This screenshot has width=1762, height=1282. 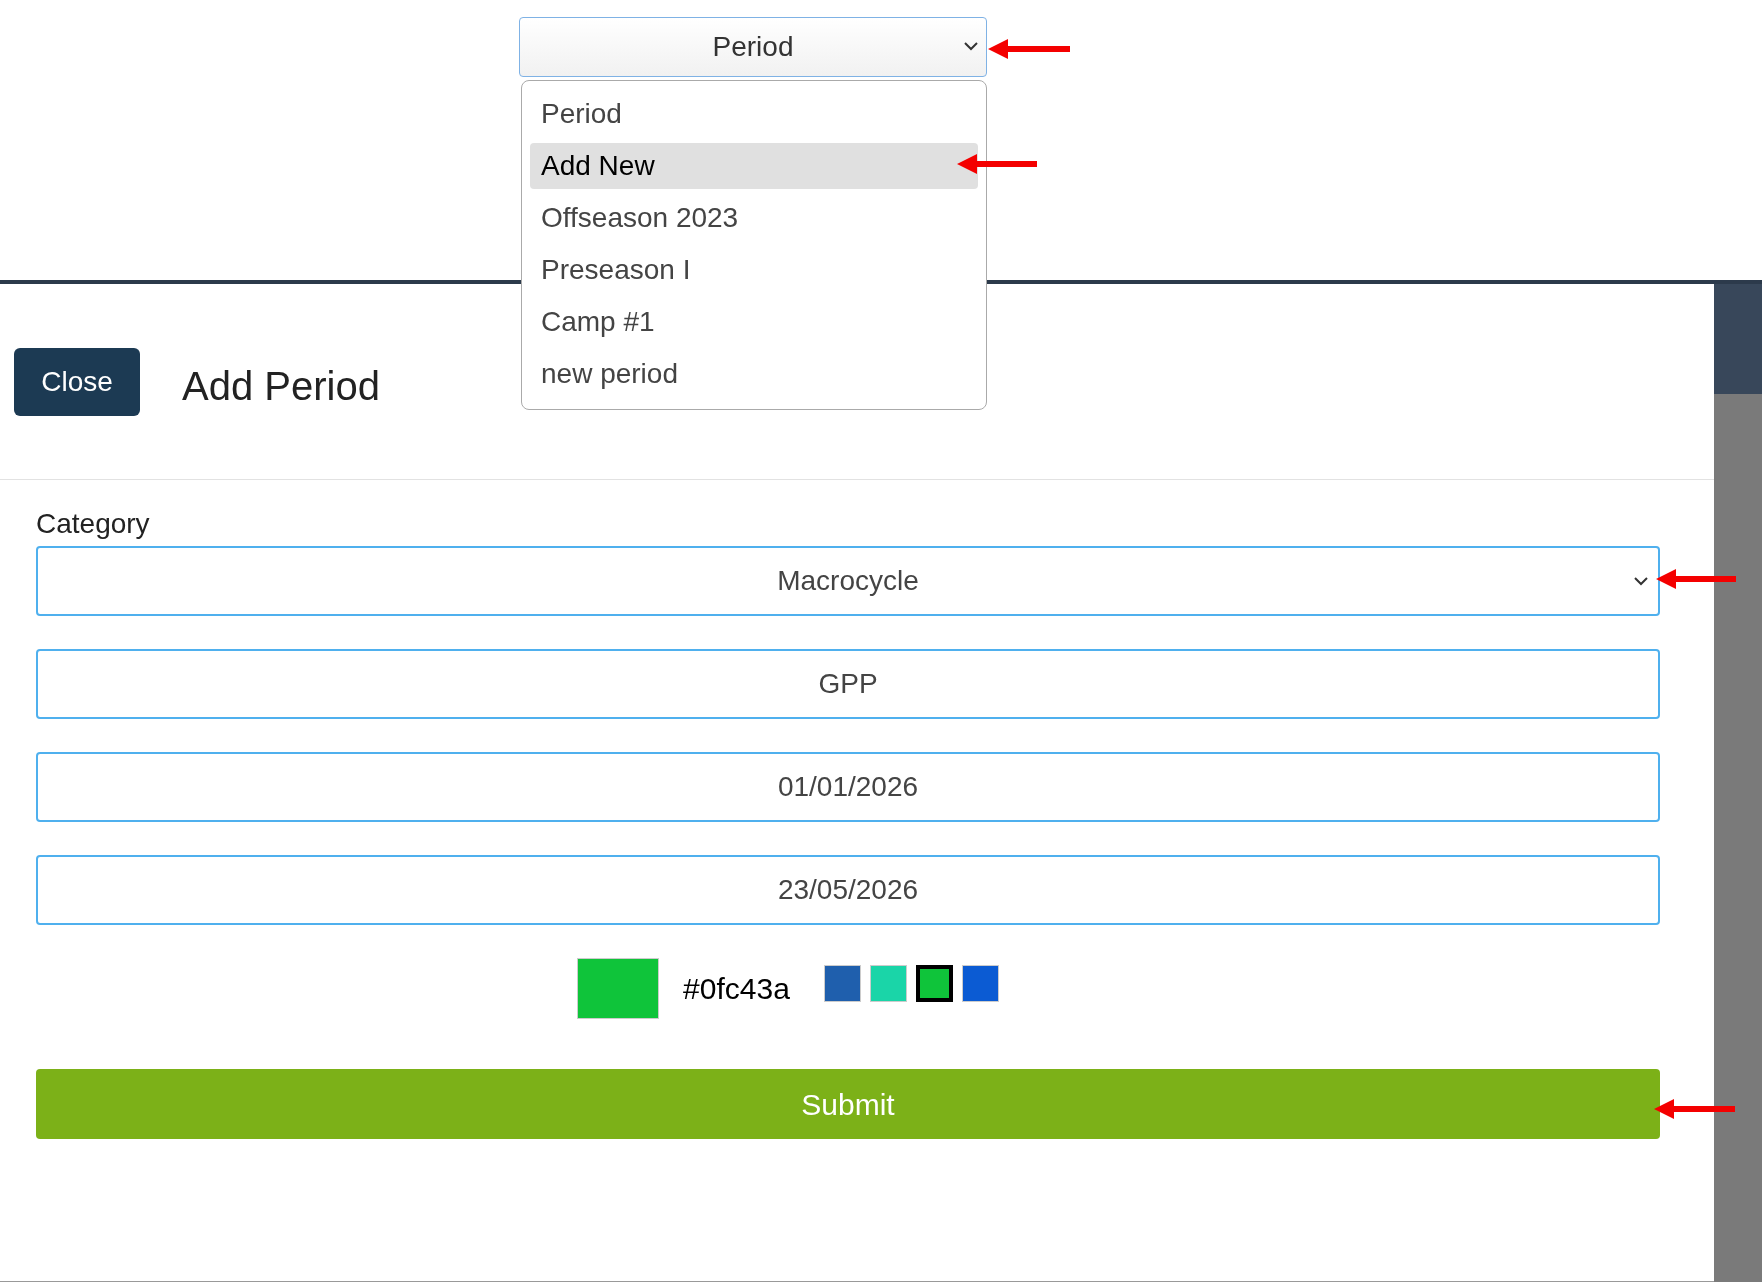 I want to click on dropdown-option: Period, so click(x=754, y=114).